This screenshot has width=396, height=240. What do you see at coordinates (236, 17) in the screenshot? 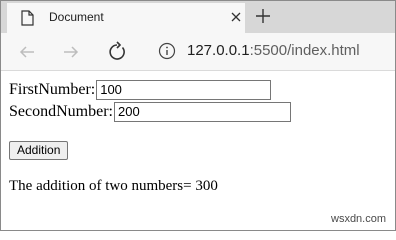
I see `close-icon` at bounding box center [236, 17].